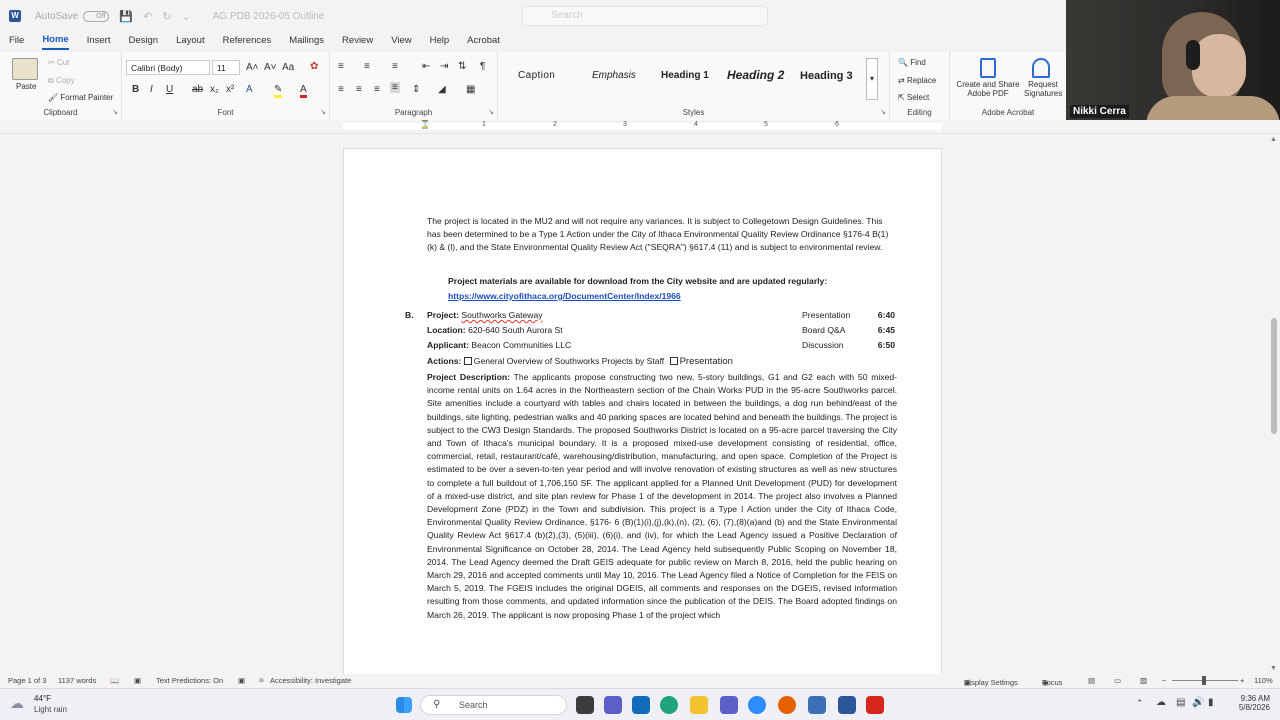 Image resolution: width=1280 pixels, height=720 pixels. Describe the element at coordinates (306, 42) in the screenshot. I see `tab-mailings: Mailings` at that location.